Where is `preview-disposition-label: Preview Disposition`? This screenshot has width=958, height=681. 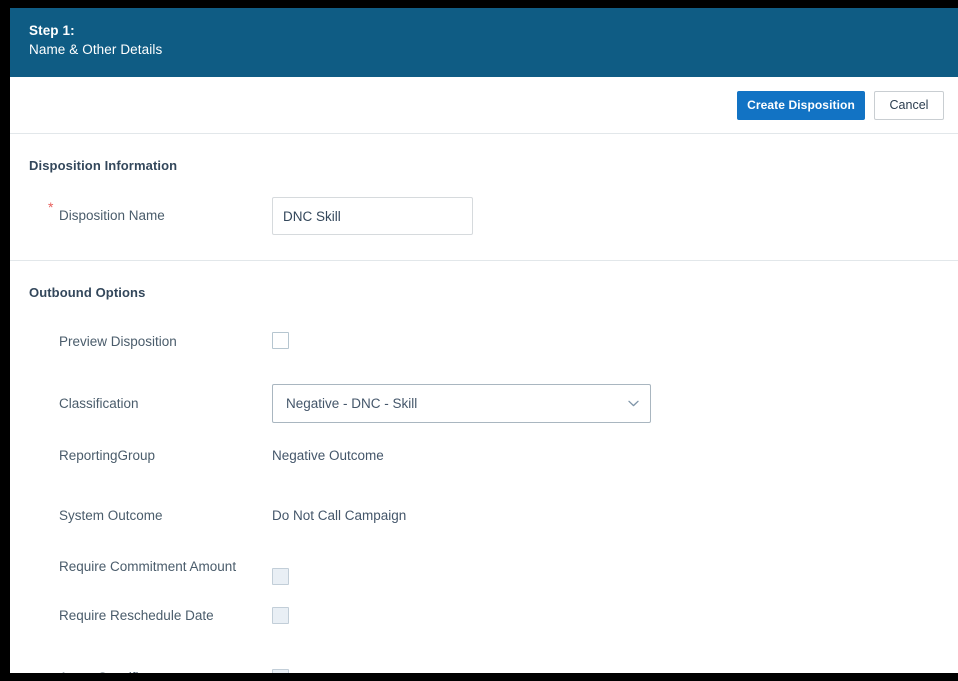 preview-disposition-label: Preview Disposition is located at coordinates (118, 341).